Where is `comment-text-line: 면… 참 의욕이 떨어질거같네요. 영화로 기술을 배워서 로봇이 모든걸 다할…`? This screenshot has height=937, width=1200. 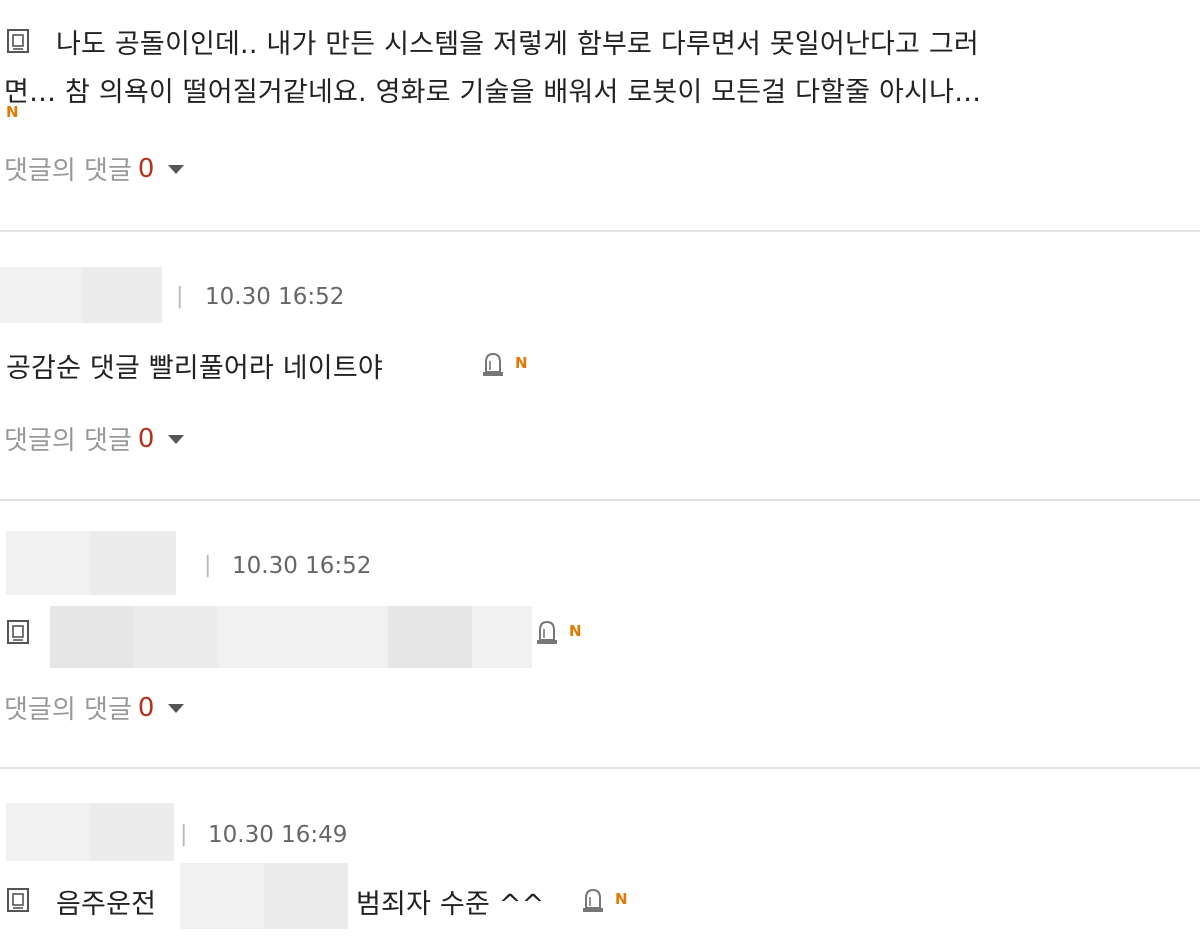
comment-text-line: 면… 참 의욕이 떨어질거같네요. 영화로 기술을 배워서 로봇이 모든걸 다할… is located at coordinates (493, 92).